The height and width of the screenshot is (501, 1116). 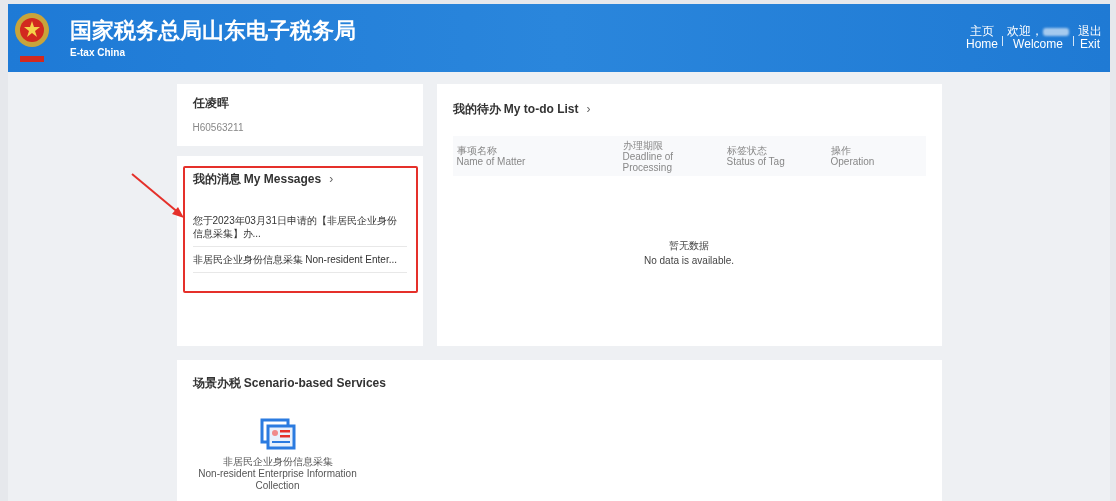 What do you see at coordinates (648, 156) in the screenshot?
I see `column-header: 办理期限 Deadline of Processing` at bounding box center [648, 156].